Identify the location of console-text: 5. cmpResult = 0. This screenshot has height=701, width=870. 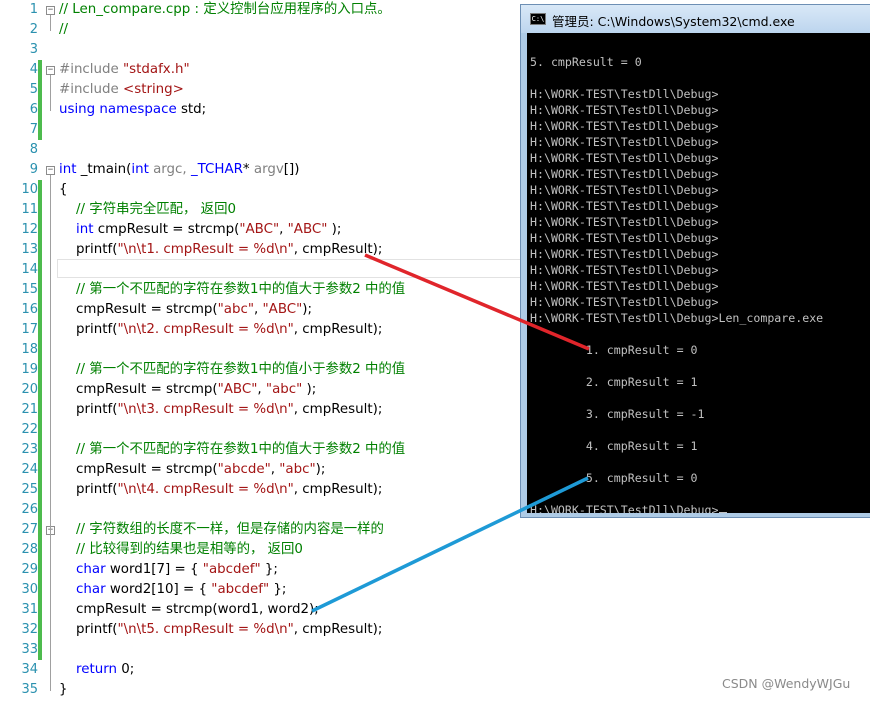
(586, 62).